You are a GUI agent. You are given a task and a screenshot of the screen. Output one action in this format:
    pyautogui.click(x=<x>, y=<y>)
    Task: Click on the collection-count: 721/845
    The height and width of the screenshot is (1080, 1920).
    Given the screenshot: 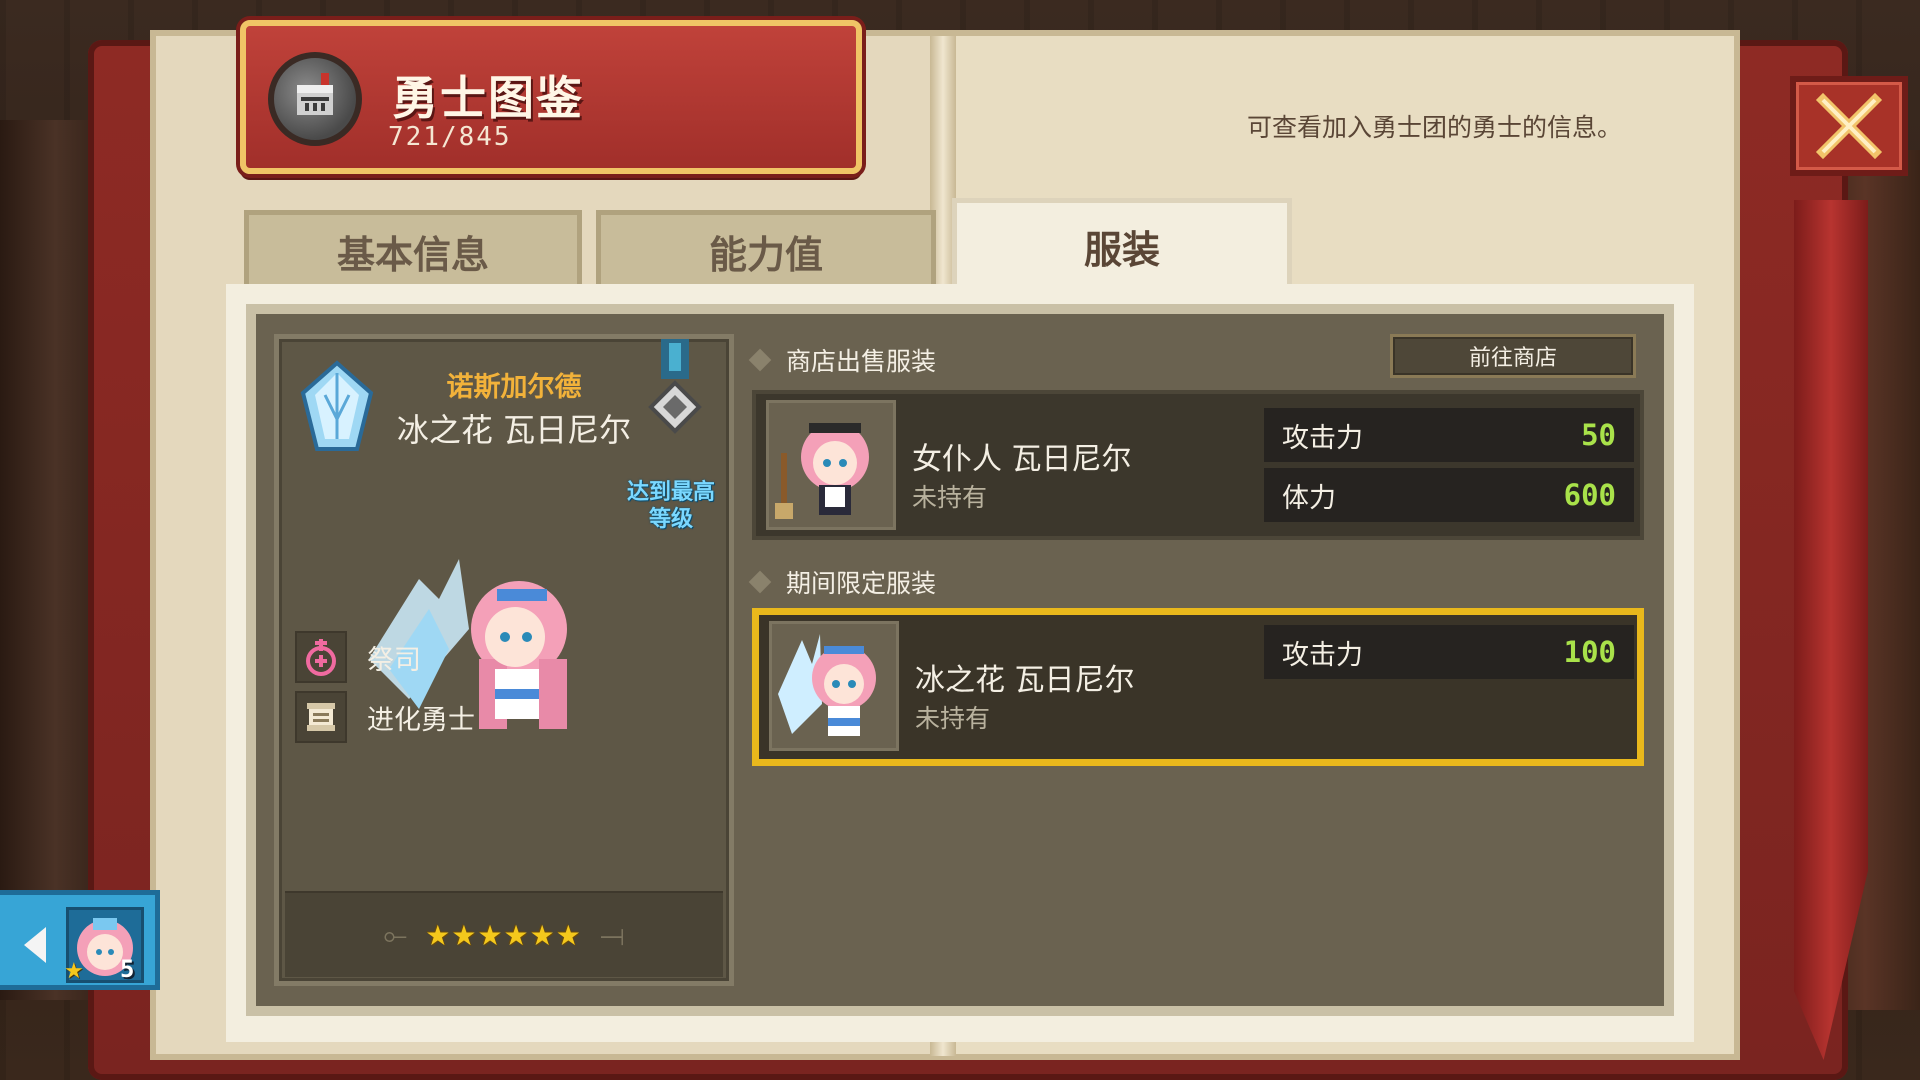 What is the action you would take?
    pyautogui.click(x=450, y=137)
    